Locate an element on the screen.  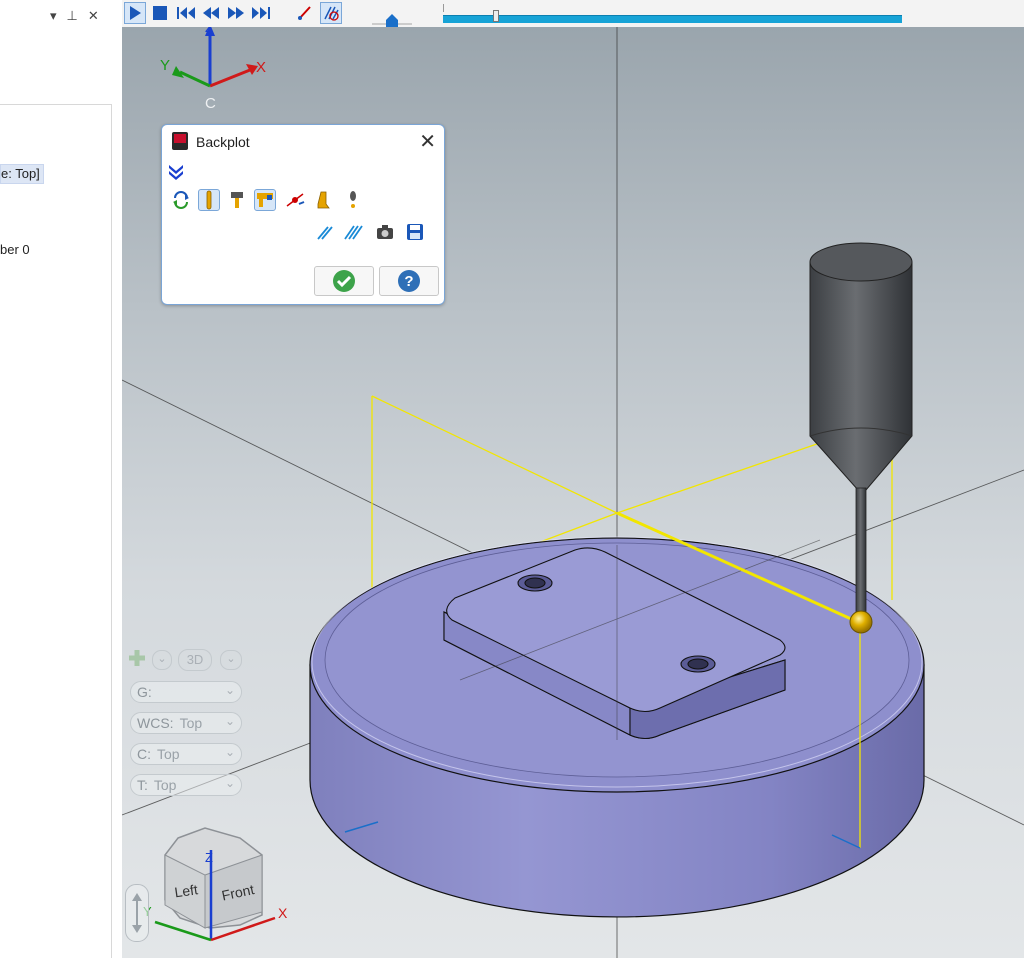
gnomon-z-label: Z is located at coordinates (209, 31).